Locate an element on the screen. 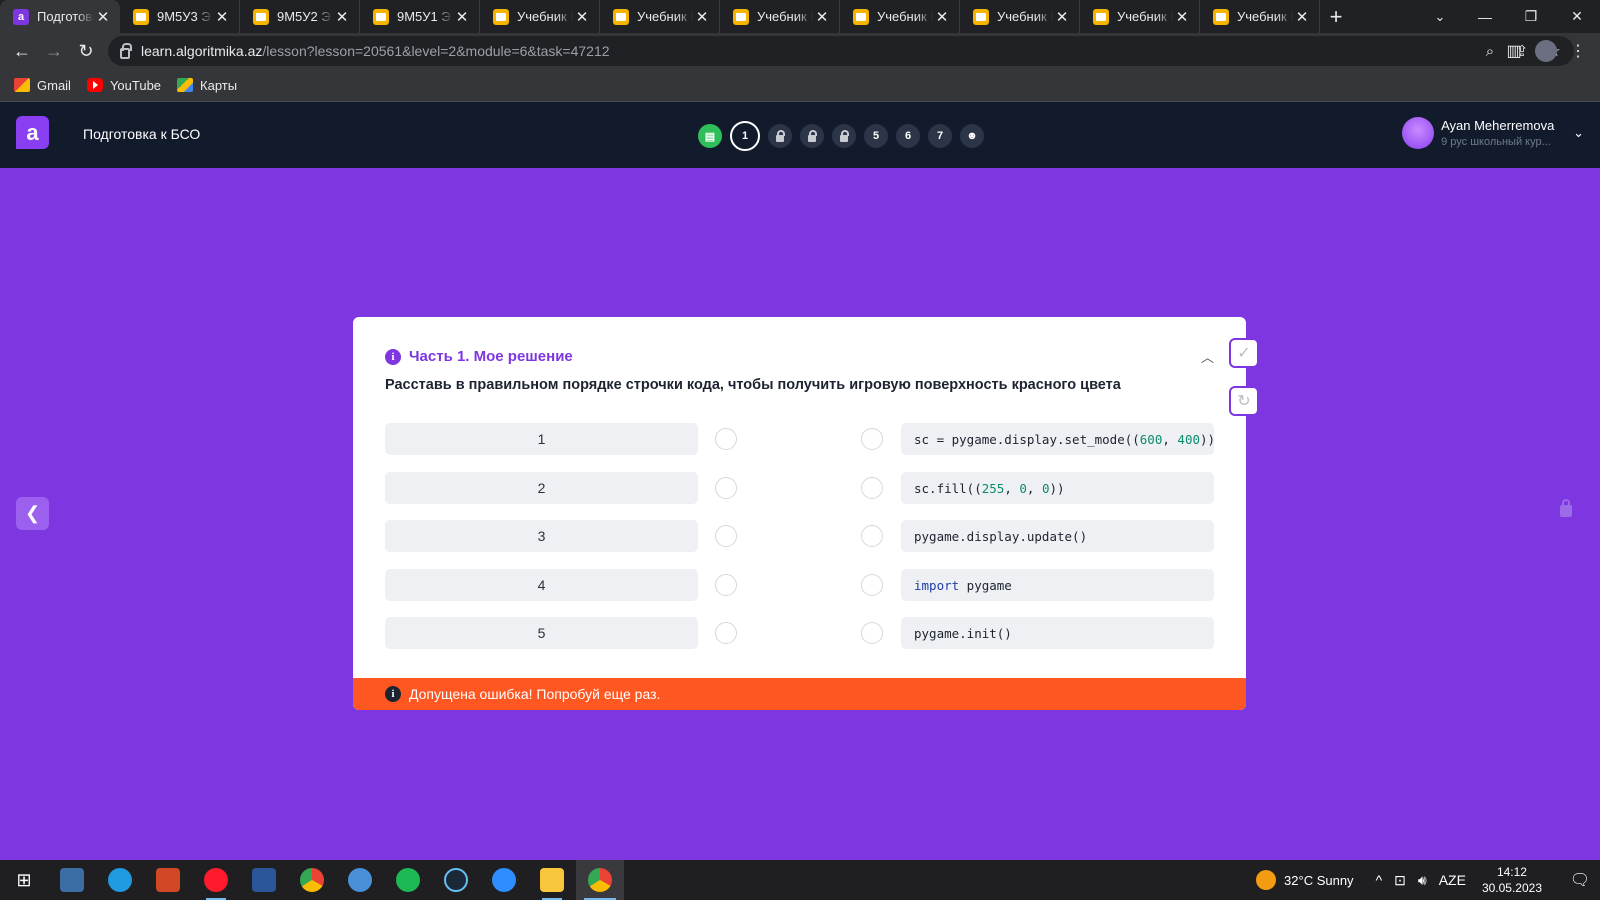 The image size is (1600, 900). reset-button: ↻ is located at coordinates (1244, 401).